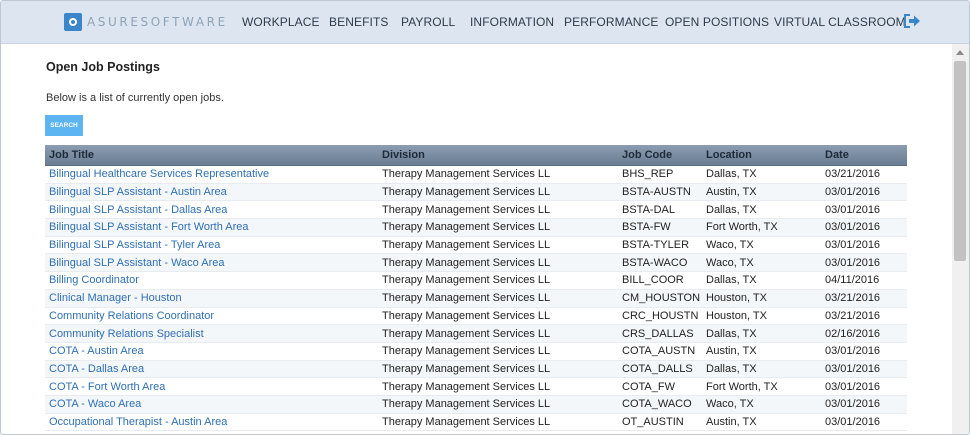 This screenshot has width=970, height=435. I want to click on nav-payroll: PAYROLL, so click(428, 22).